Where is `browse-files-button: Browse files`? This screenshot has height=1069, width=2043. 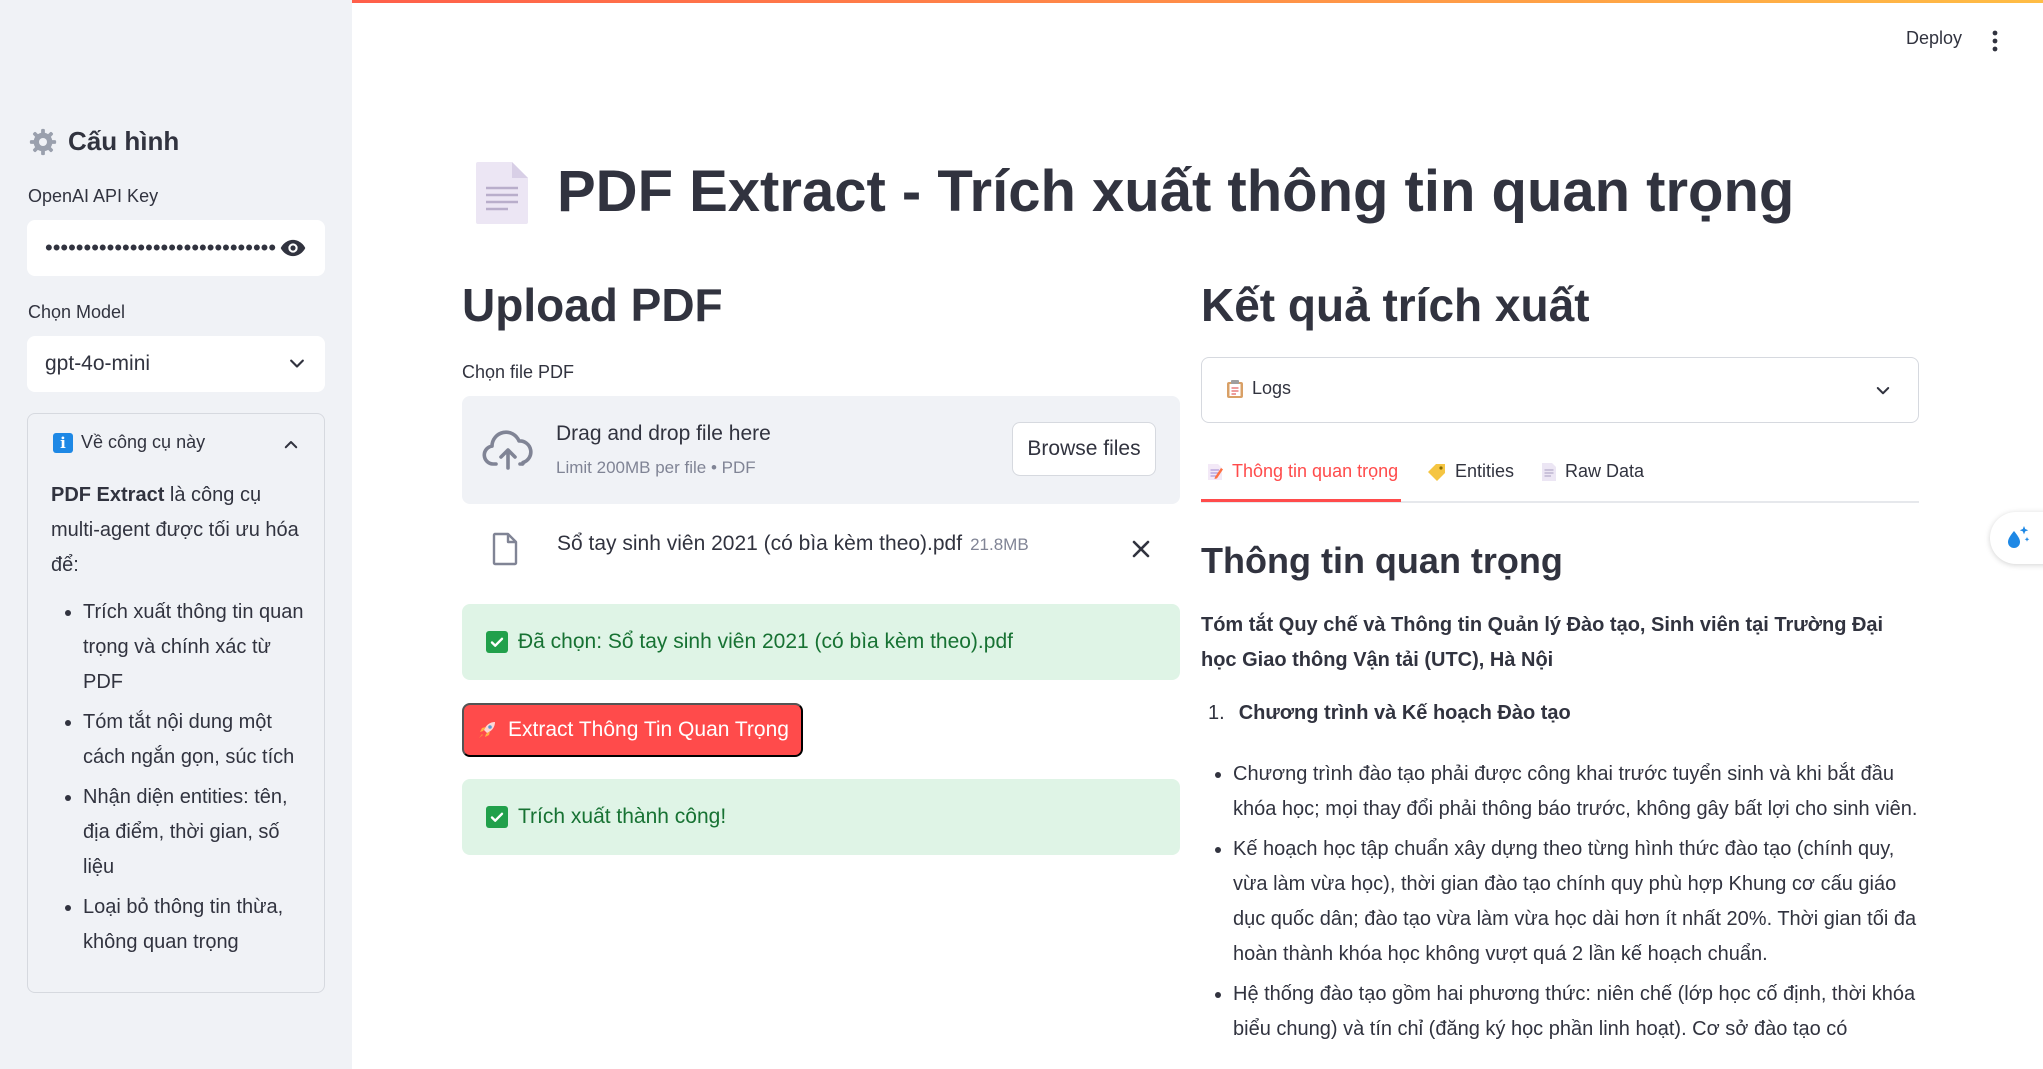
browse-files-button: Browse files is located at coordinates (1084, 449).